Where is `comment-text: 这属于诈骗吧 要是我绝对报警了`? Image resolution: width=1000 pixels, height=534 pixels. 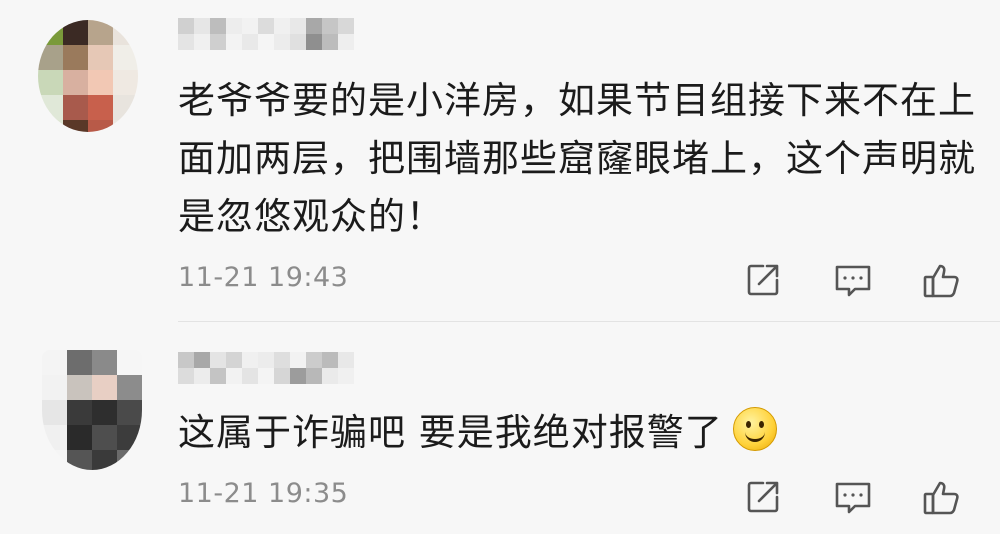
comment-text: 这属于诈骗吧 要是我绝对报警了 is located at coordinates (578, 433).